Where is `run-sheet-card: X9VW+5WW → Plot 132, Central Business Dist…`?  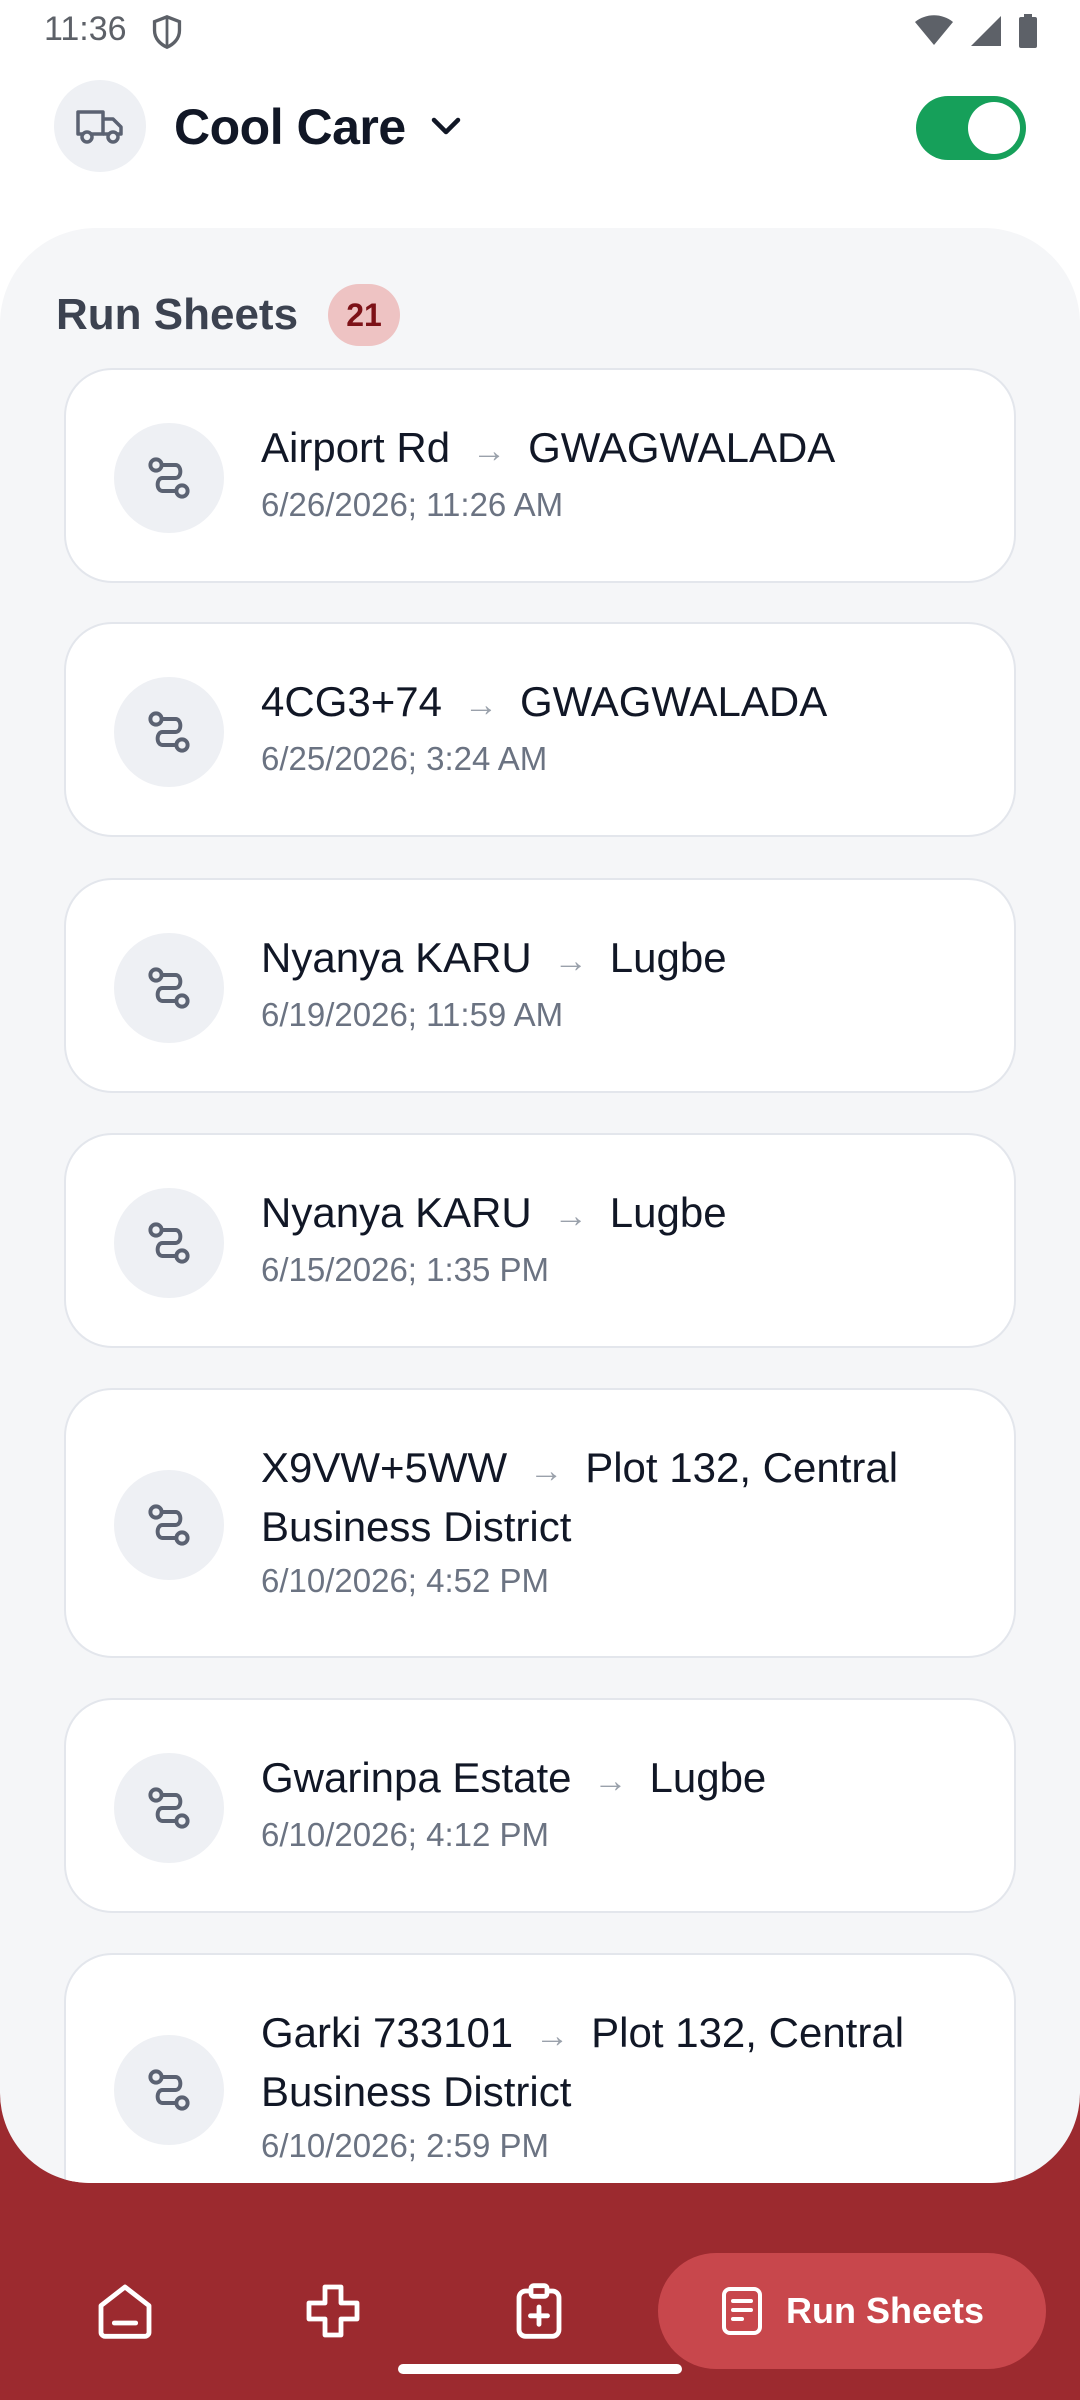 run-sheet-card: X9VW+5WW → Plot 132, Central Business Dist… is located at coordinates (540, 1523).